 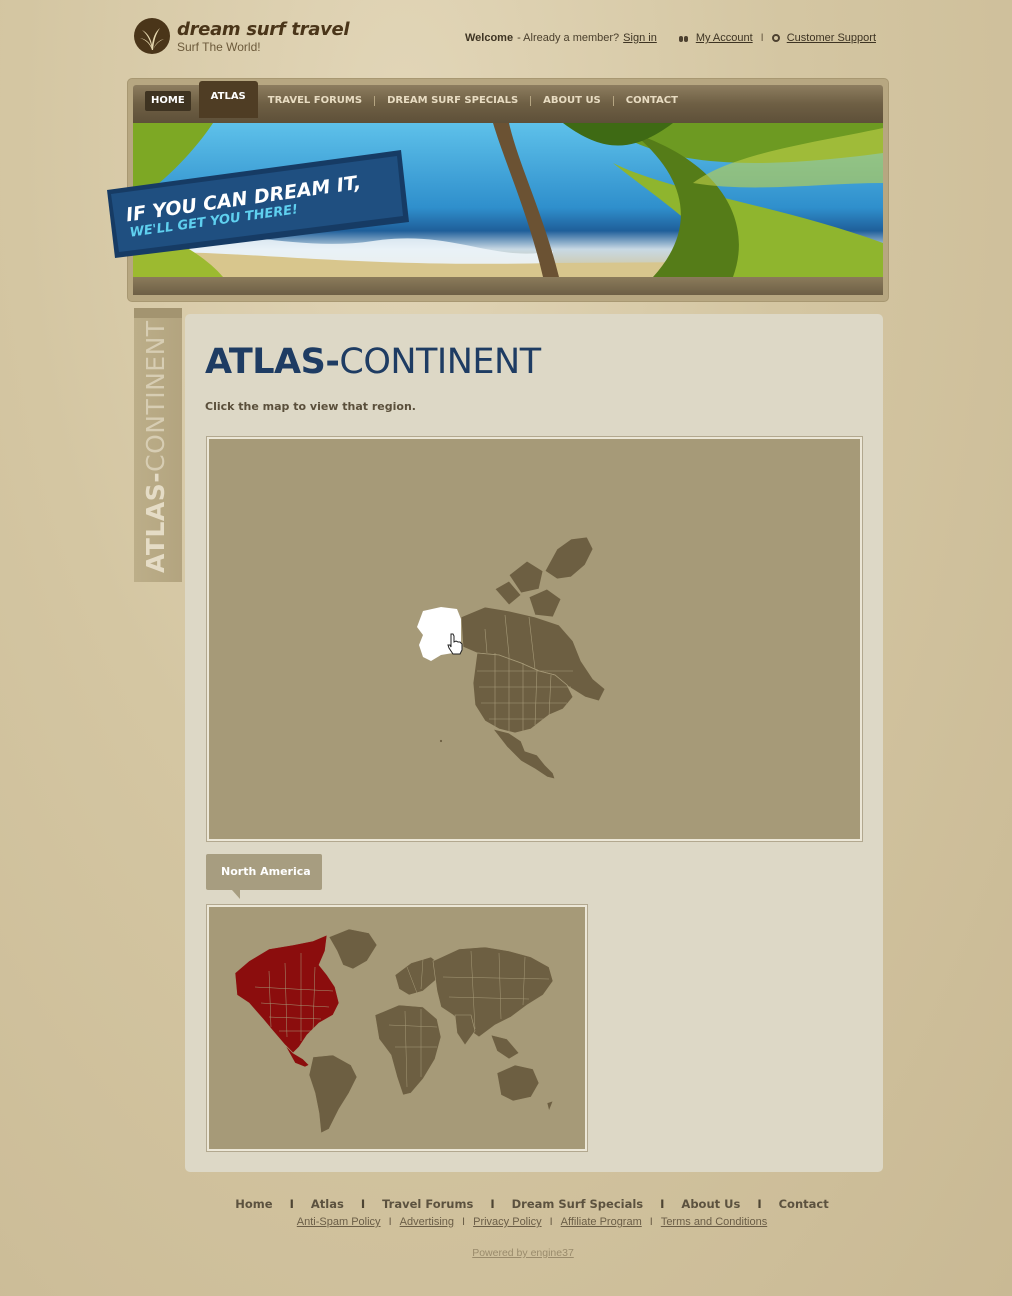 I want to click on privacy-policy-link: Privacy Policy, so click(x=507, y=1222).